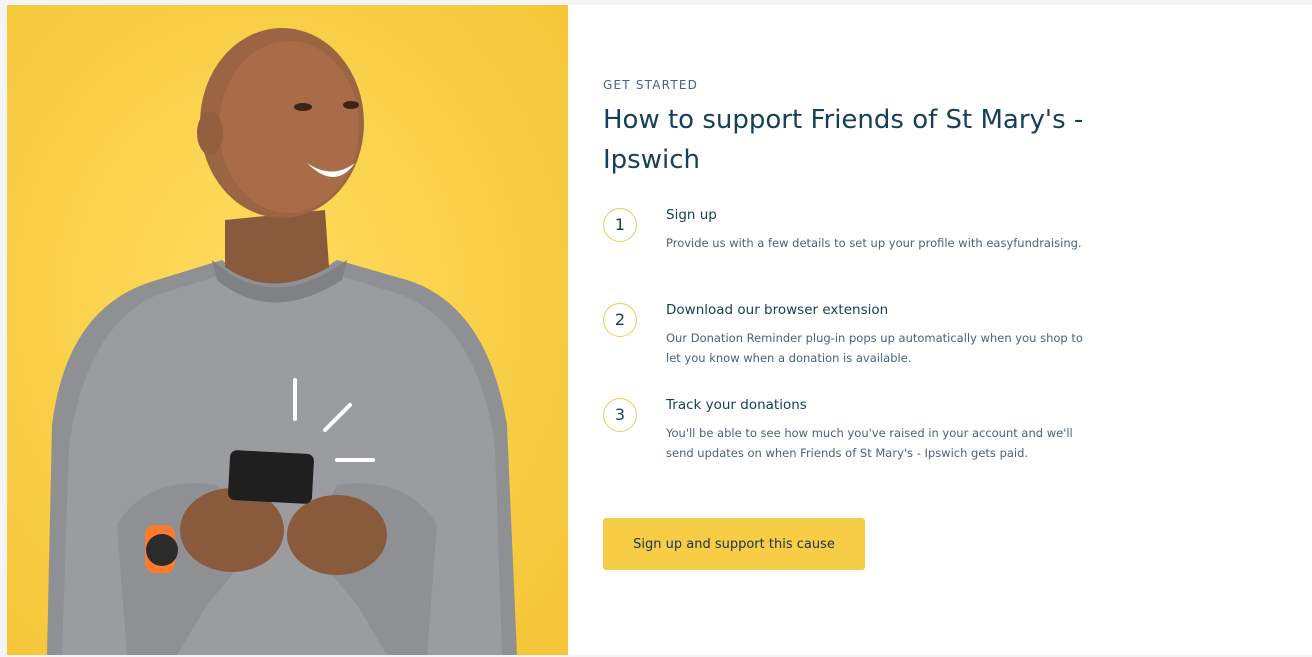 This screenshot has width=1312, height=657. What do you see at coordinates (691, 215) in the screenshot?
I see `step-title: Sign up` at bounding box center [691, 215].